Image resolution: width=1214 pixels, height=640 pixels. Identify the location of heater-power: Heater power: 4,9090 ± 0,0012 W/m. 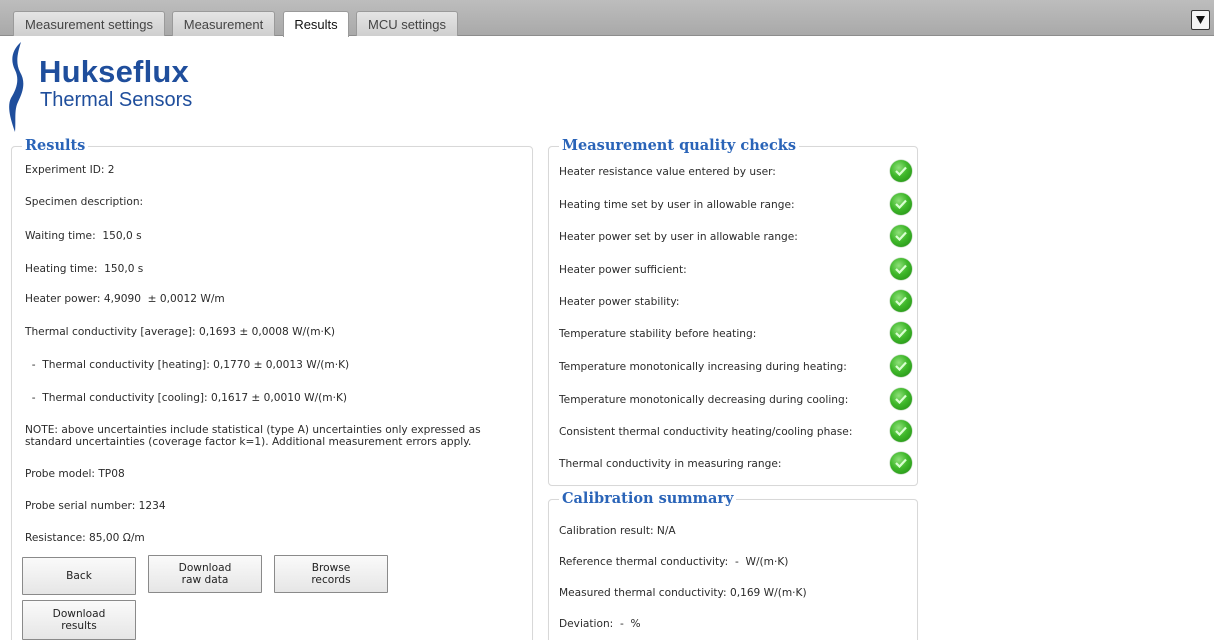
(125, 299).